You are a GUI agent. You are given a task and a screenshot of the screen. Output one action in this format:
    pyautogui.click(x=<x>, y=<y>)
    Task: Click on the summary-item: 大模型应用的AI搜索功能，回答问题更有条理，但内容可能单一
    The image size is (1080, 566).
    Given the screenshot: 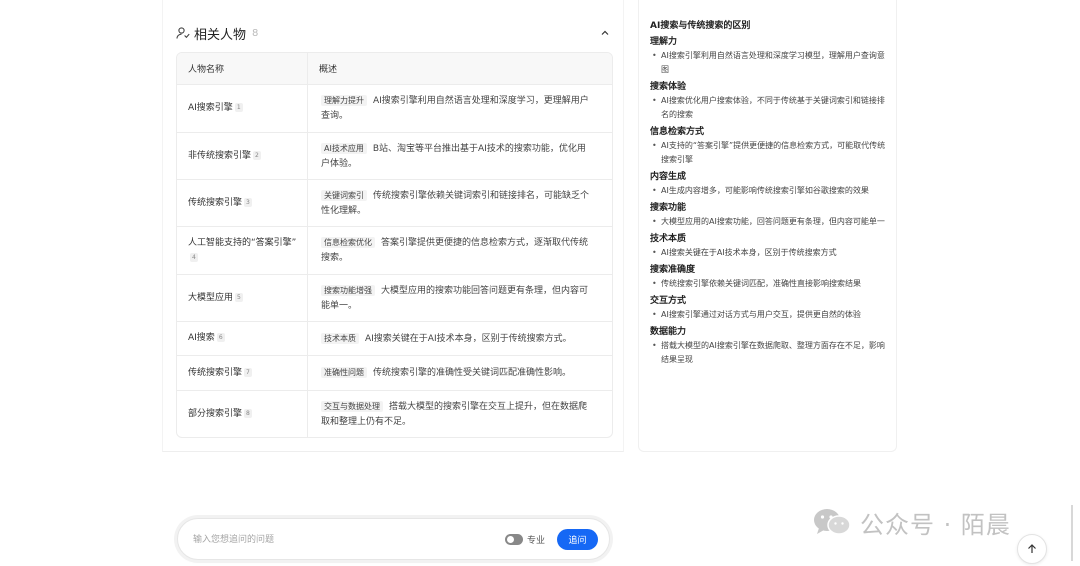 What is the action you would take?
    pyautogui.click(x=768, y=222)
    